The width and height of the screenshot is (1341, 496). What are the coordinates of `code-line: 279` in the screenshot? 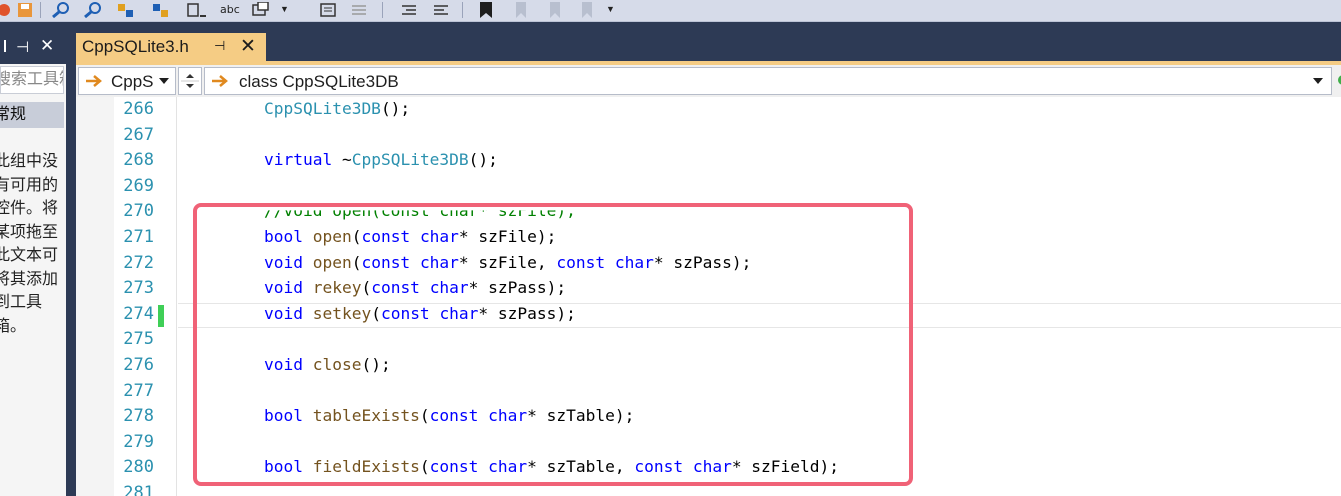 It's located at (703, 444).